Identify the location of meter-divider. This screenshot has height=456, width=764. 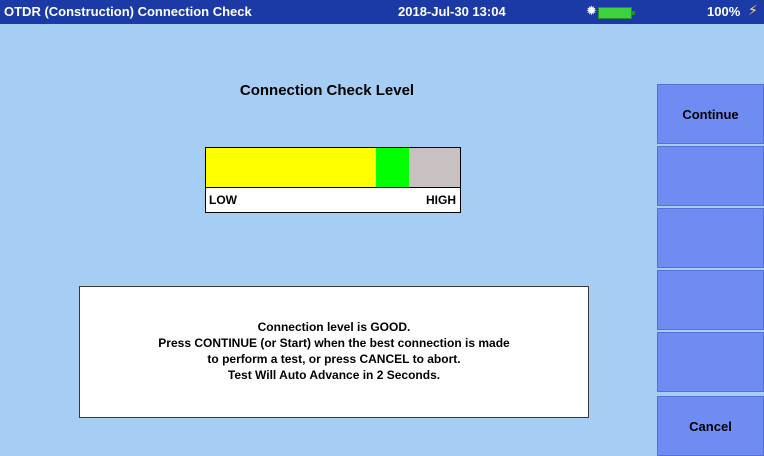
(333, 187).